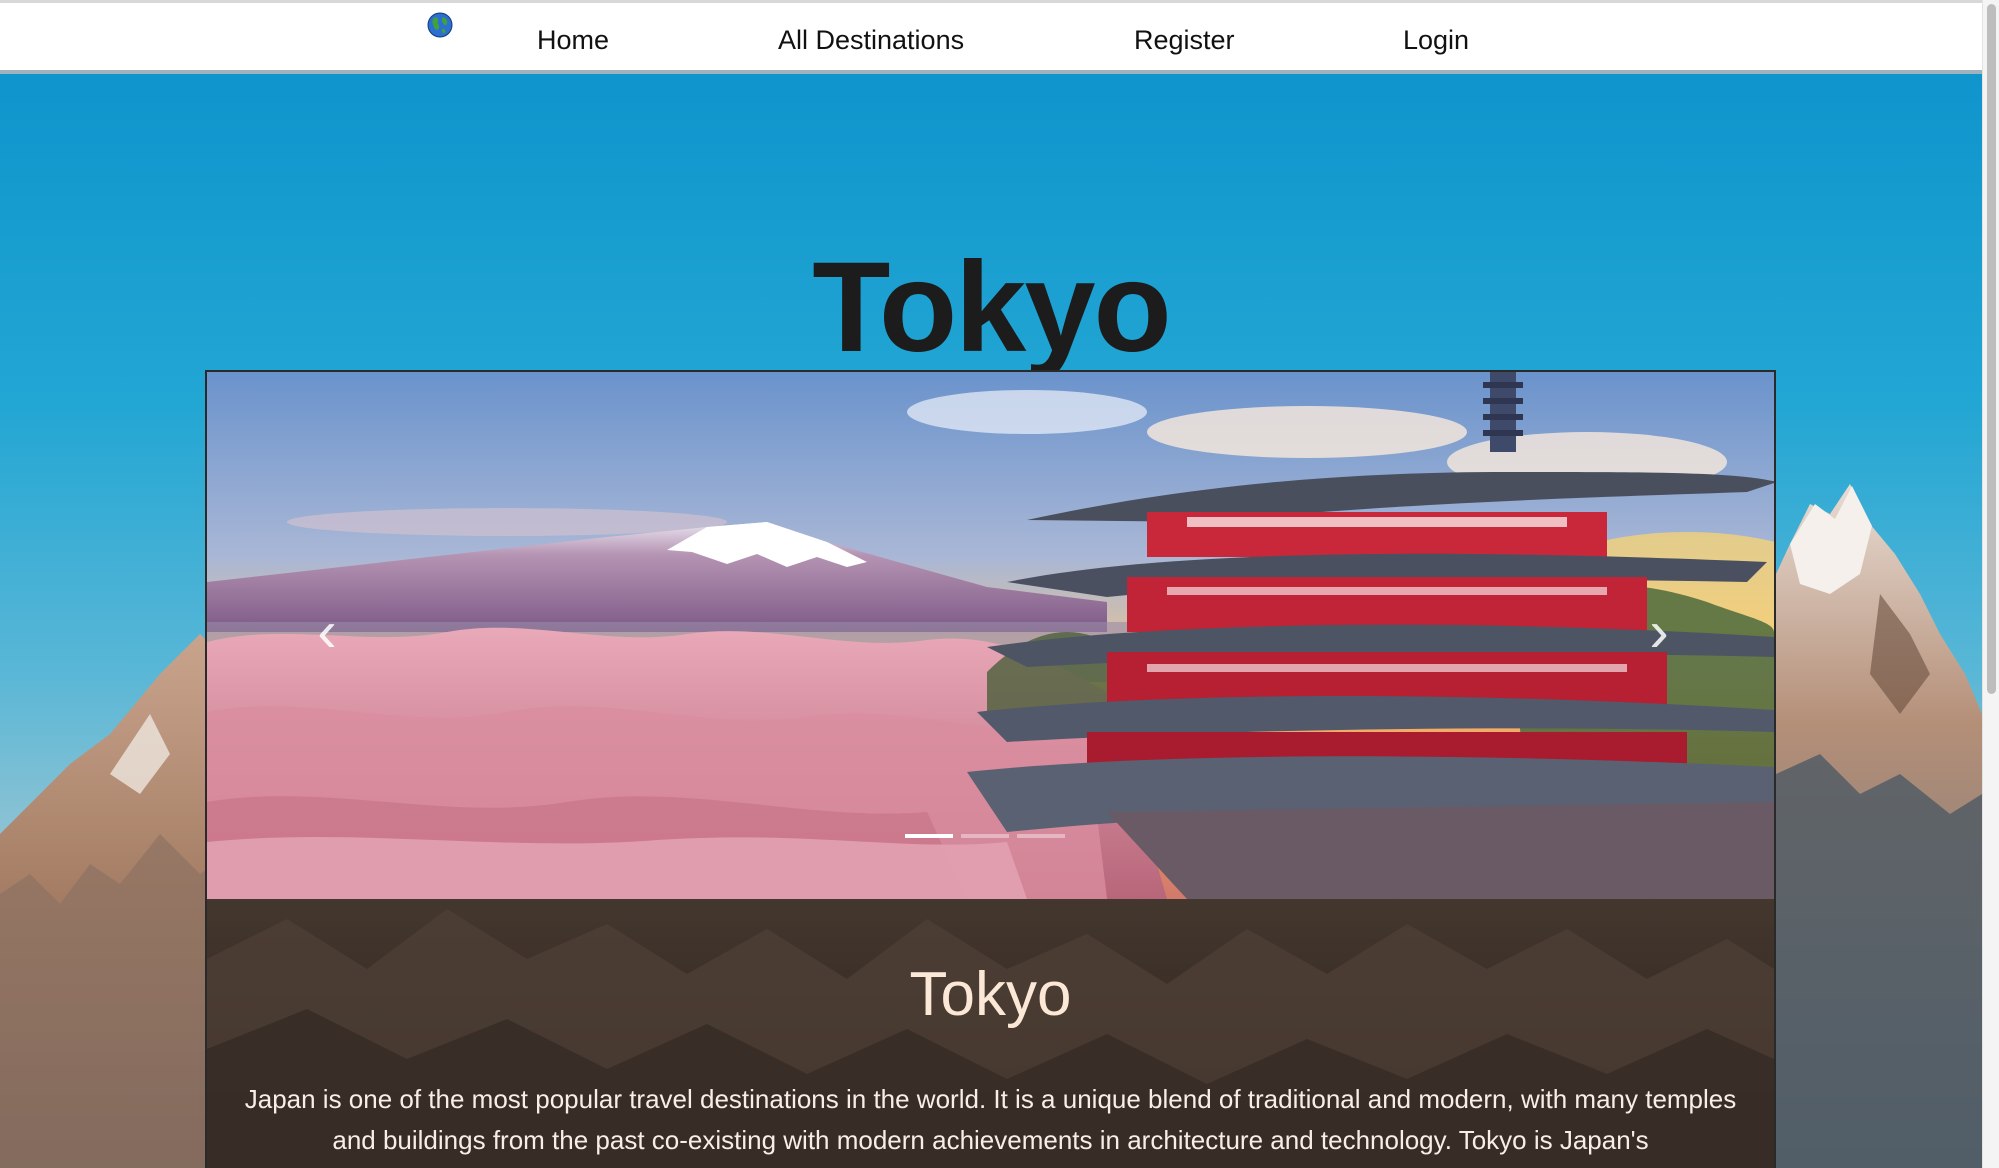  I want to click on nav-register-link: Register, so click(1184, 40).